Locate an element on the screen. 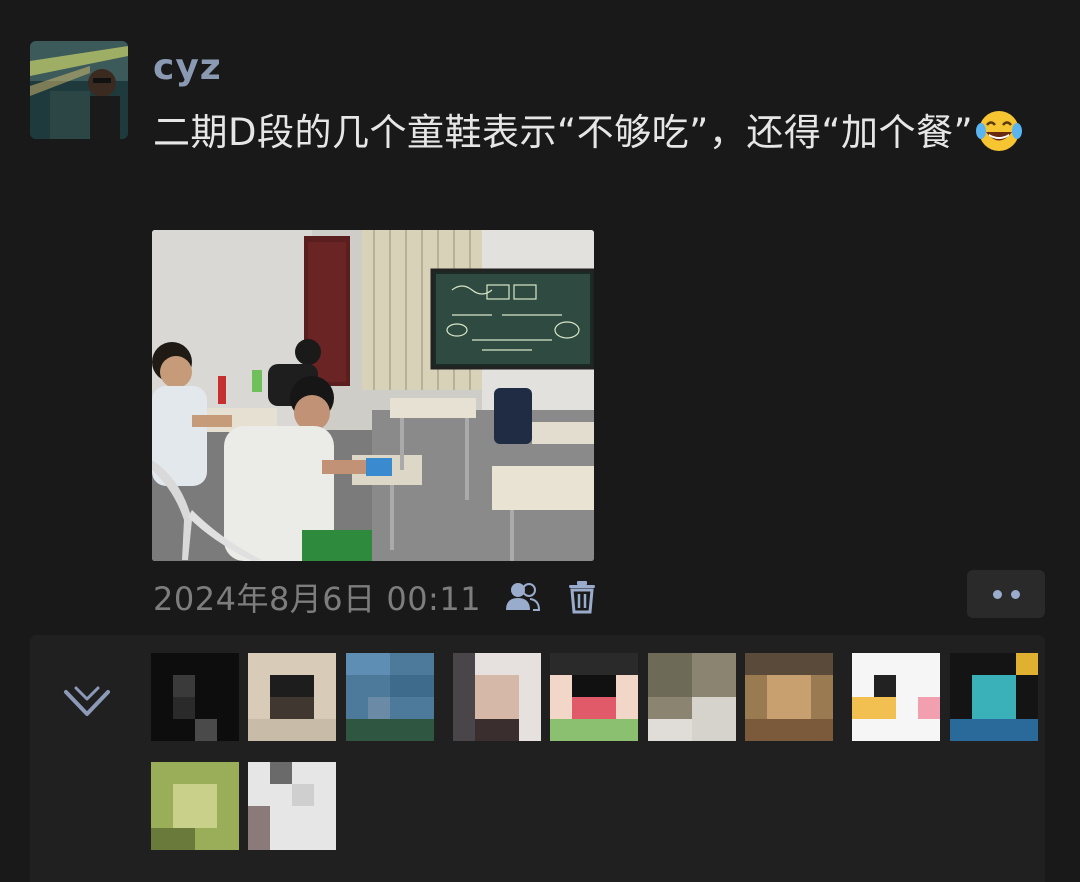  chevron-down-icon is located at coordinates (87, 701).